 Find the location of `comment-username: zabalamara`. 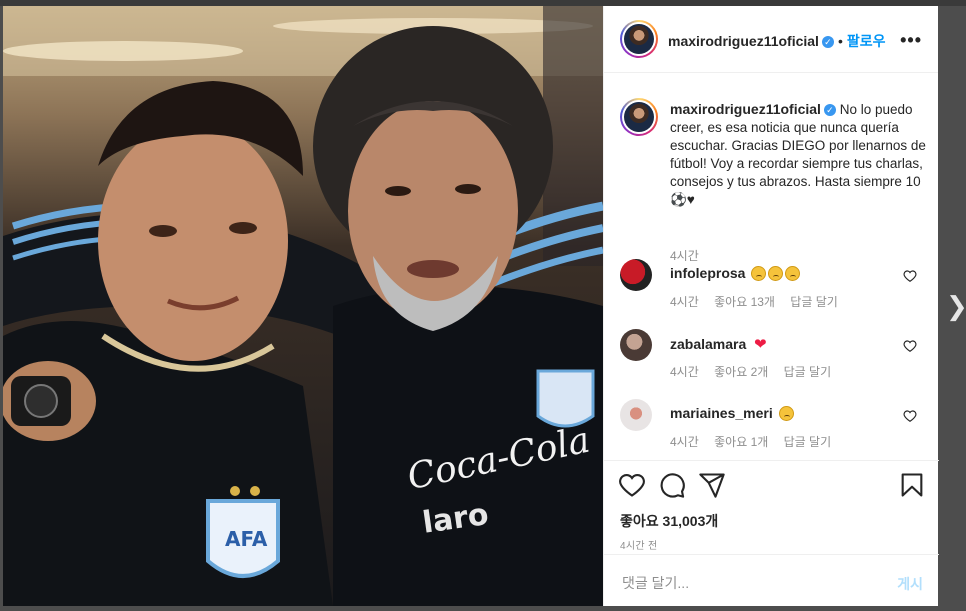

comment-username: zabalamara is located at coordinates (708, 344).